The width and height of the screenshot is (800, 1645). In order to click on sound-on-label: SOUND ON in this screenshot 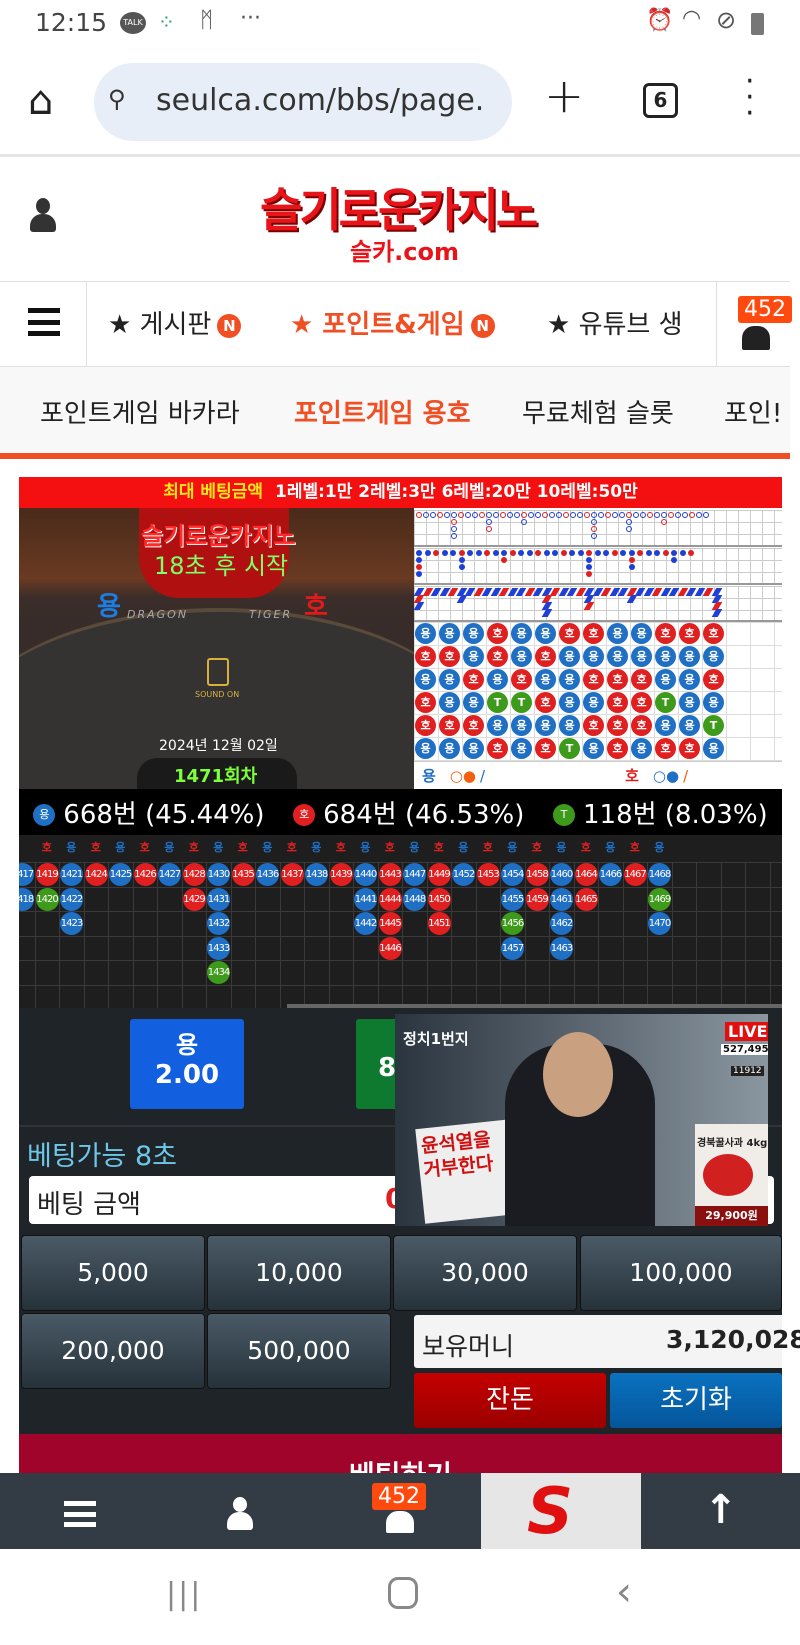, I will do `click(217, 694)`.